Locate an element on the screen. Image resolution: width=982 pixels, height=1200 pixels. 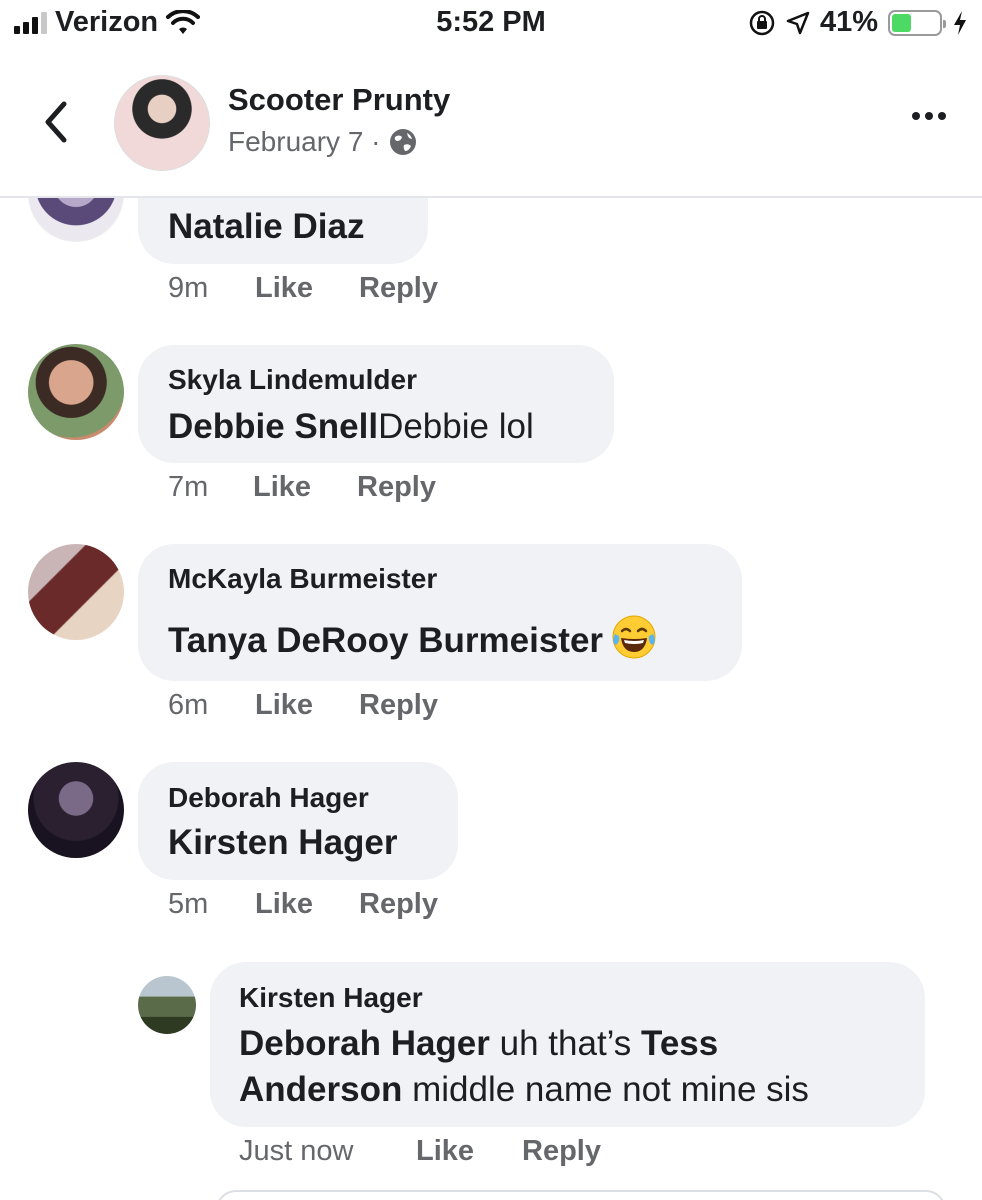
post-meta: February 7 · is located at coordinates (322, 142).